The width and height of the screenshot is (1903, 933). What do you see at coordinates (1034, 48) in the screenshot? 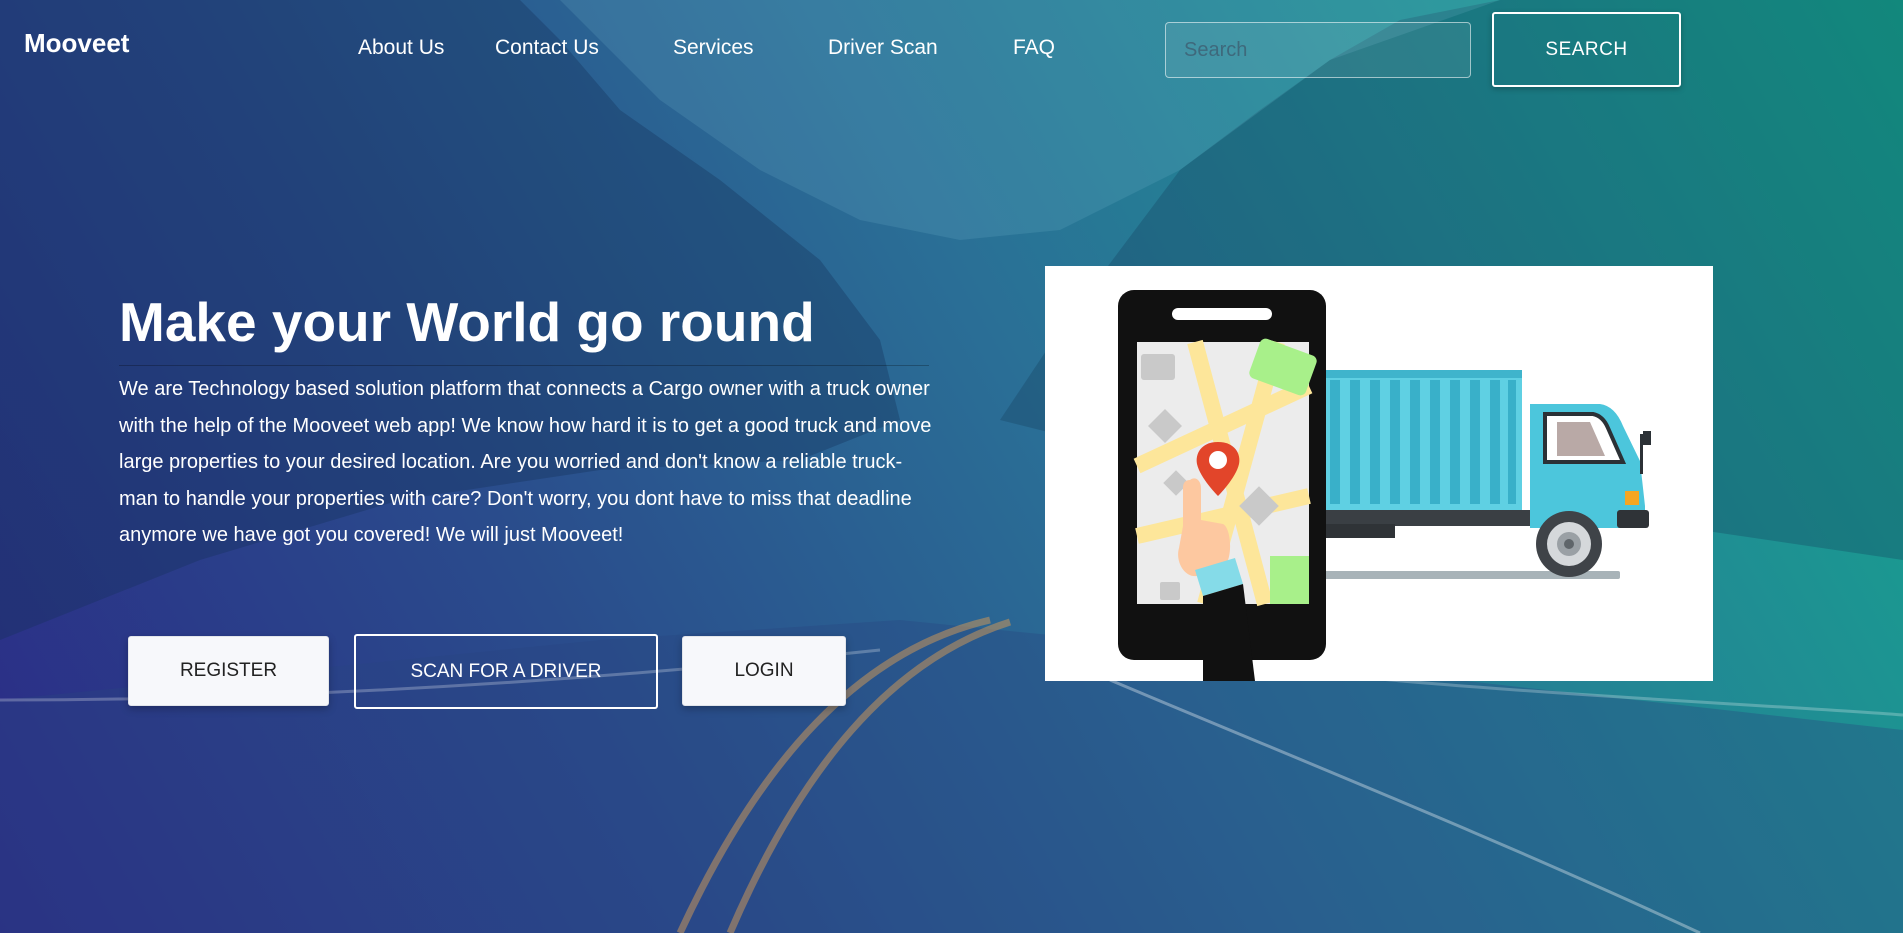
I see `nav-link-faq: FAQ` at bounding box center [1034, 48].